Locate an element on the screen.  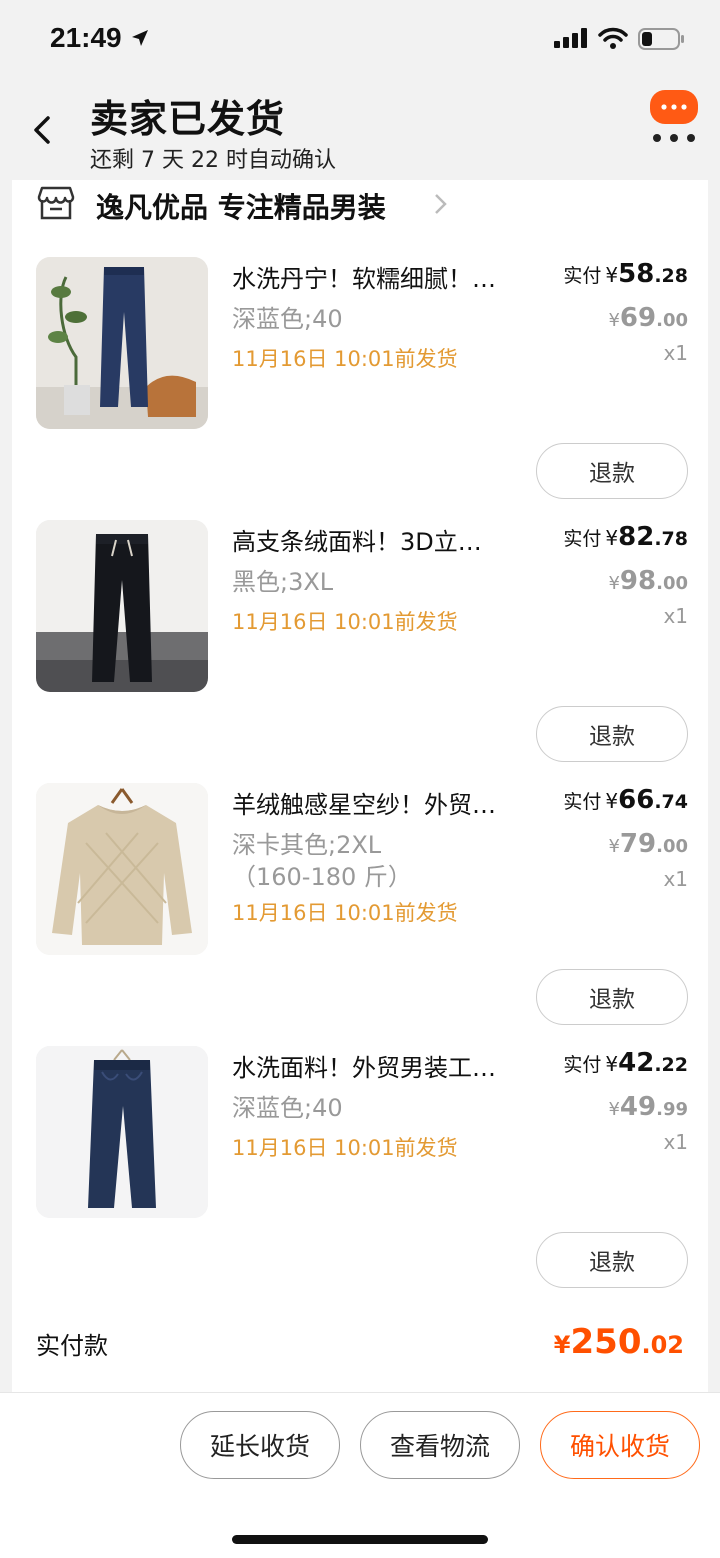
paid-price-int: 58 is located at coordinates (636, 274).